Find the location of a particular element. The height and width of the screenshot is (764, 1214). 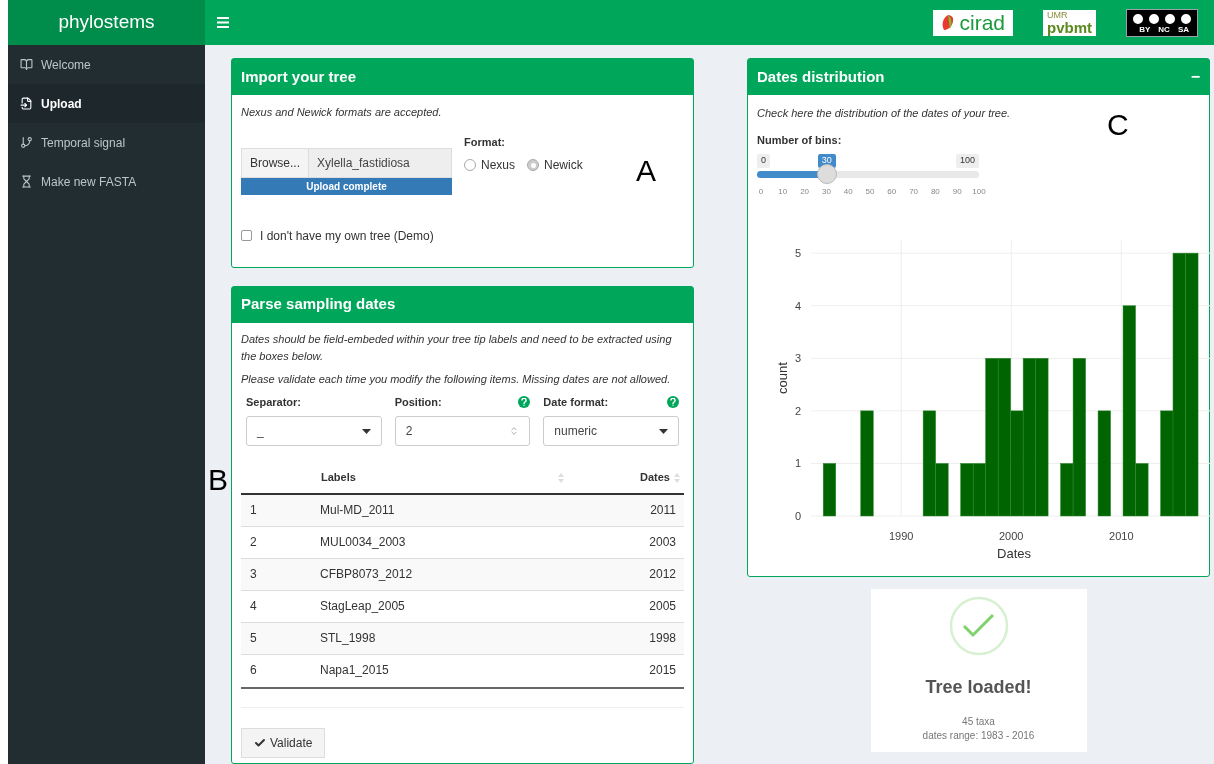

field-label: Separator: is located at coordinates (274, 402).